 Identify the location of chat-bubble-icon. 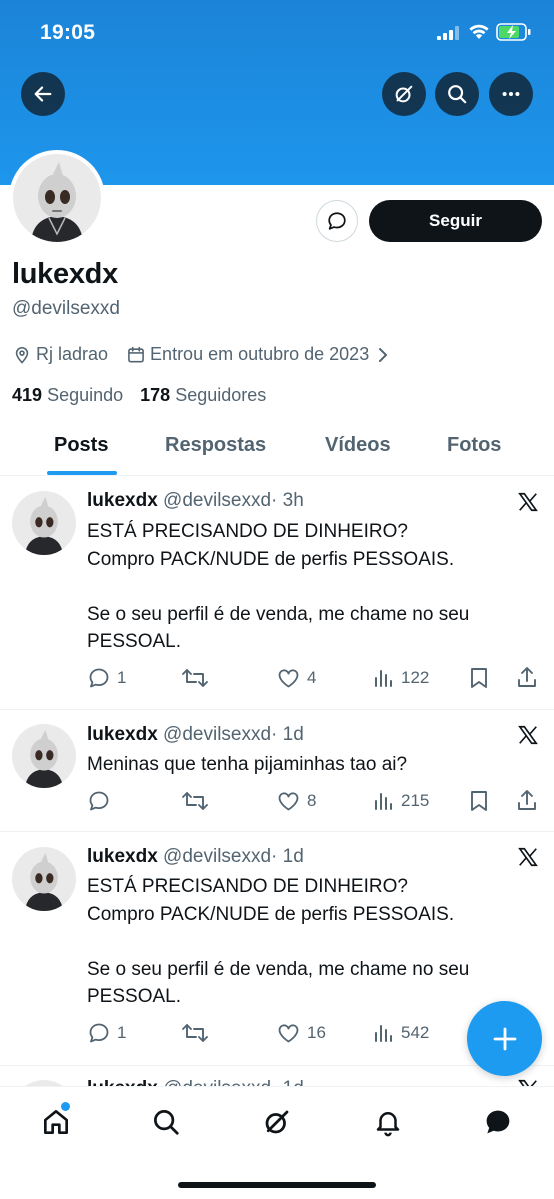
(337, 221).